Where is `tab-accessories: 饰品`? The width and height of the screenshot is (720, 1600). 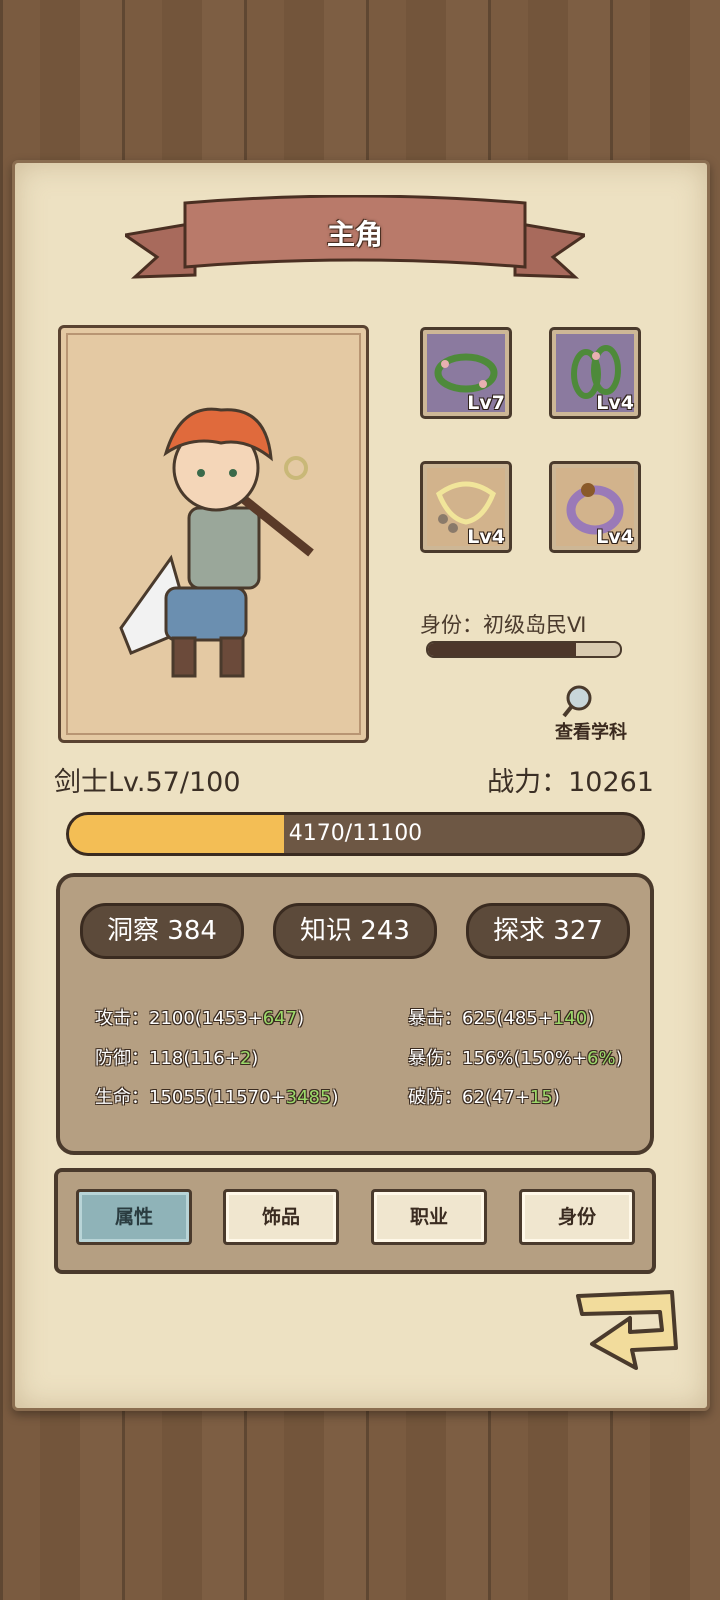 tab-accessories: 饰品 is located at coordinates (281, 1217).